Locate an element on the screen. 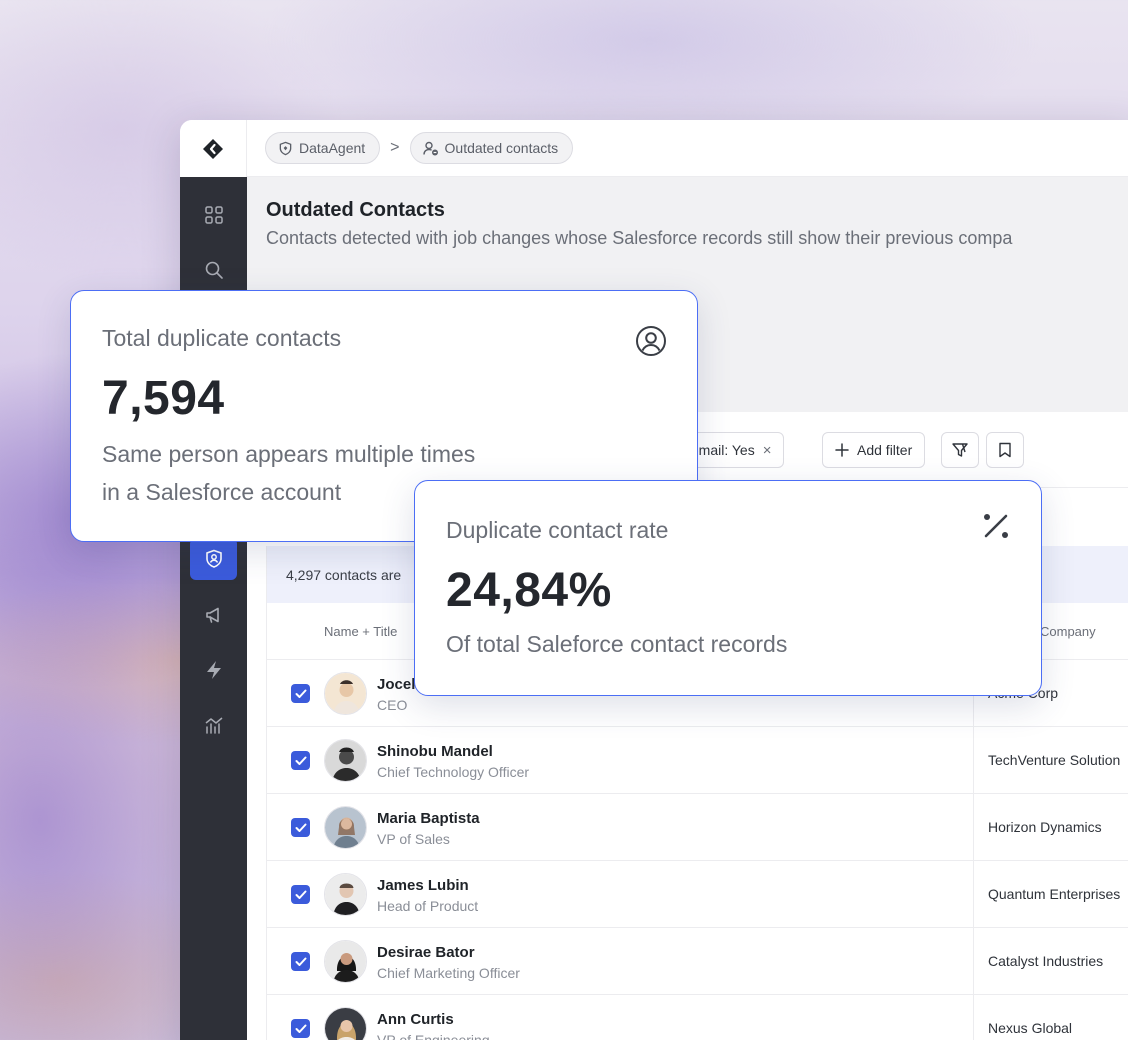 Image resolution: width=1128 pixels, height=1040 pixels. megaphone-icon is located at coordinates (212, 615).